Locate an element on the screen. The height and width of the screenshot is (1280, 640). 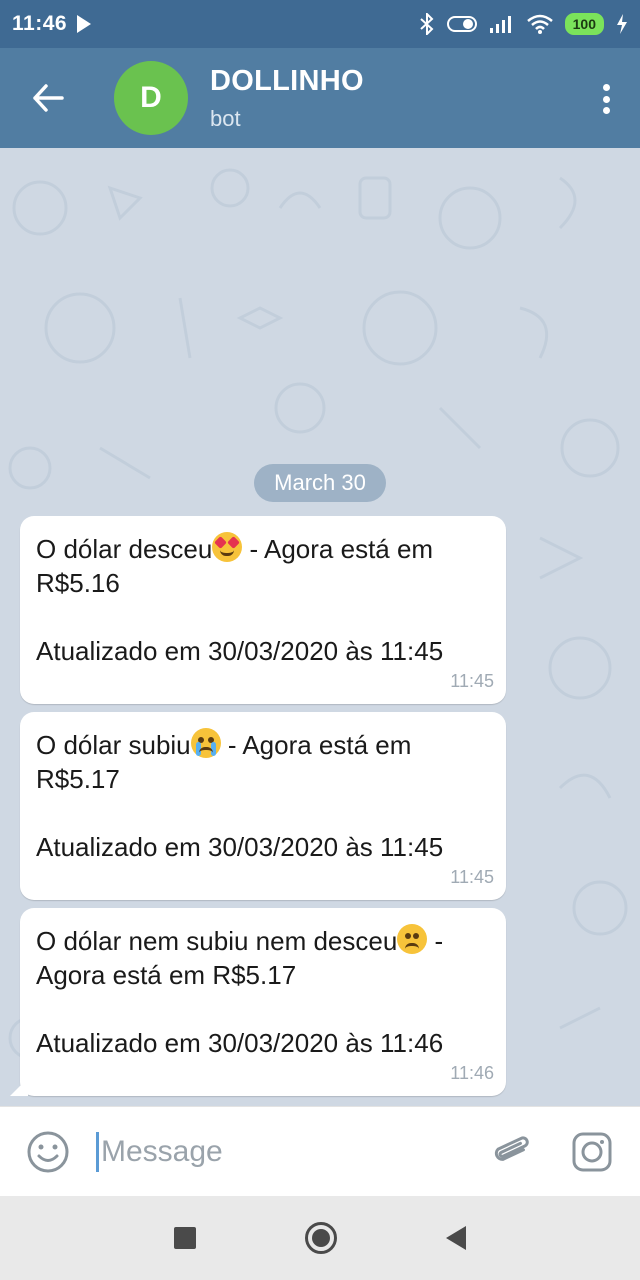
back-button is located at coordinates (48, 98).